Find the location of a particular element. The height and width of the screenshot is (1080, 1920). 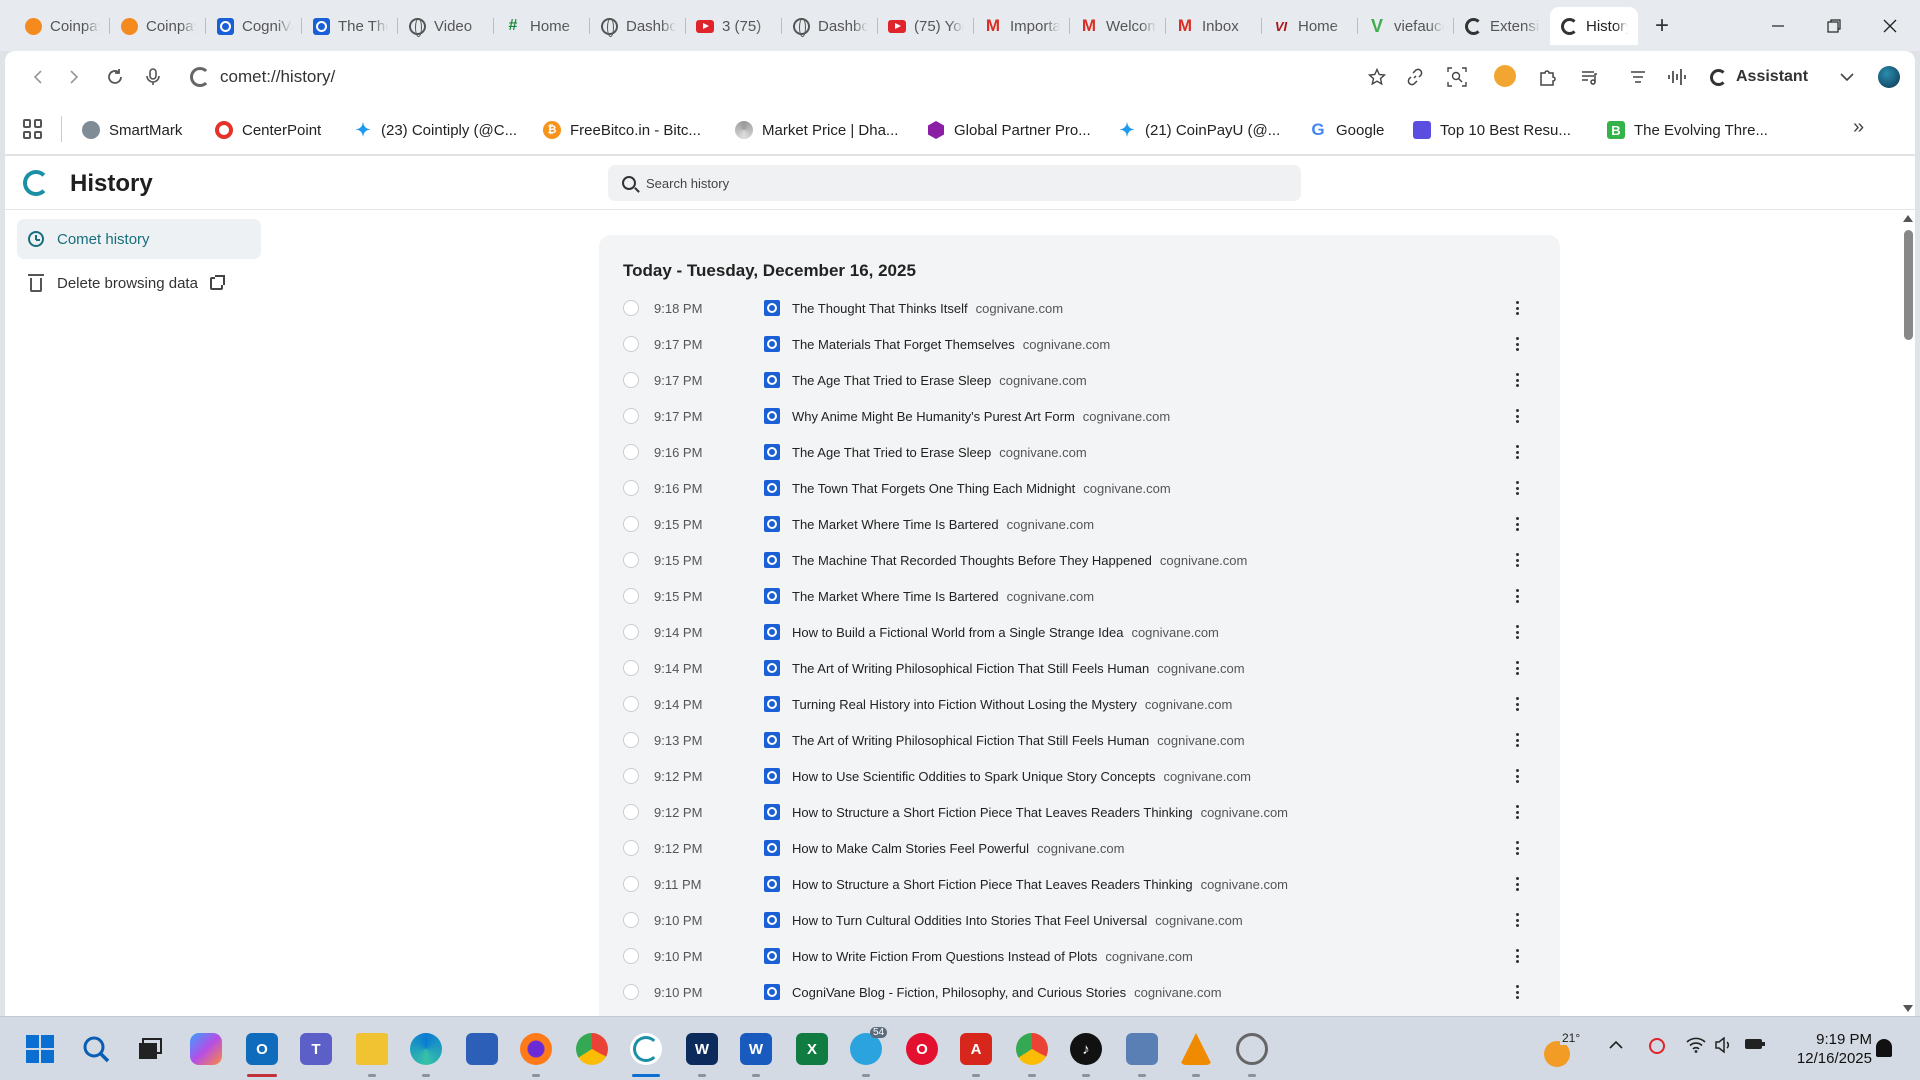

restore-button is located at coordinates (1834, 25).